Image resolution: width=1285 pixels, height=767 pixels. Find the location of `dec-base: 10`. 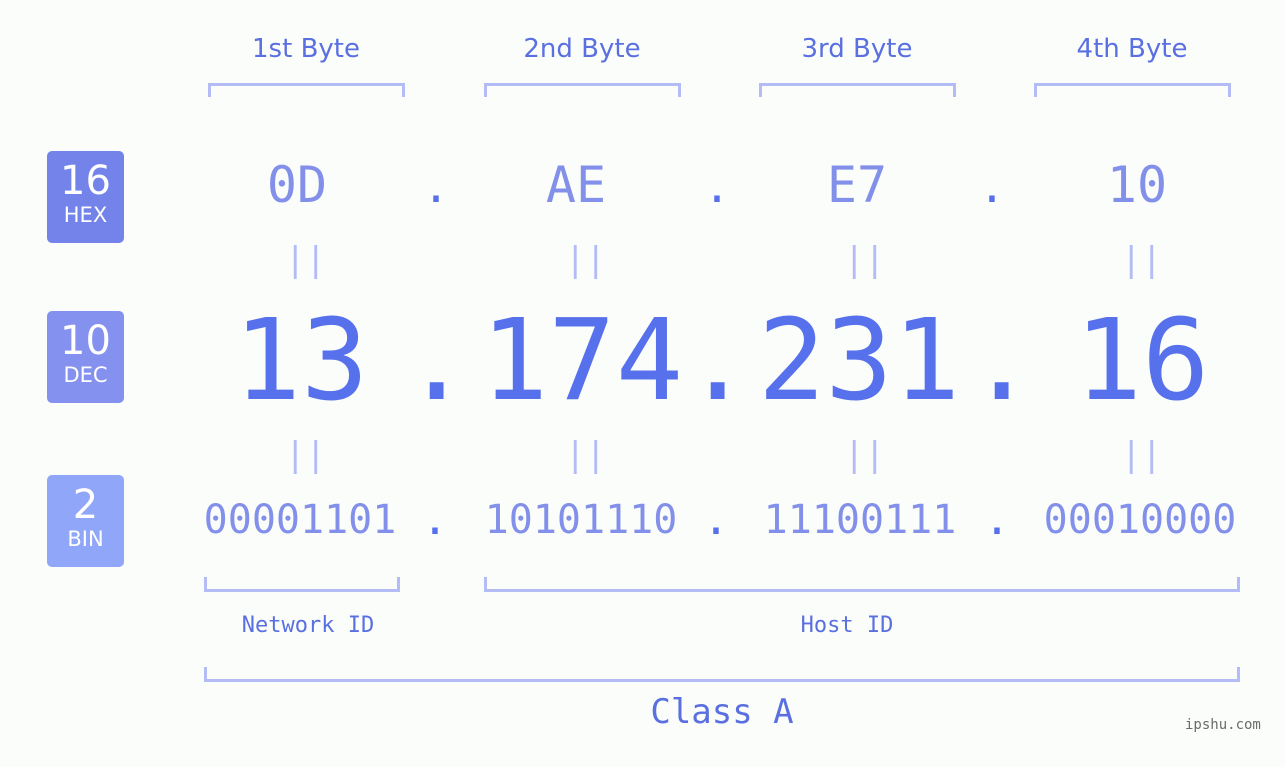

dec-base: 10 is located at coordinates (85, 341).